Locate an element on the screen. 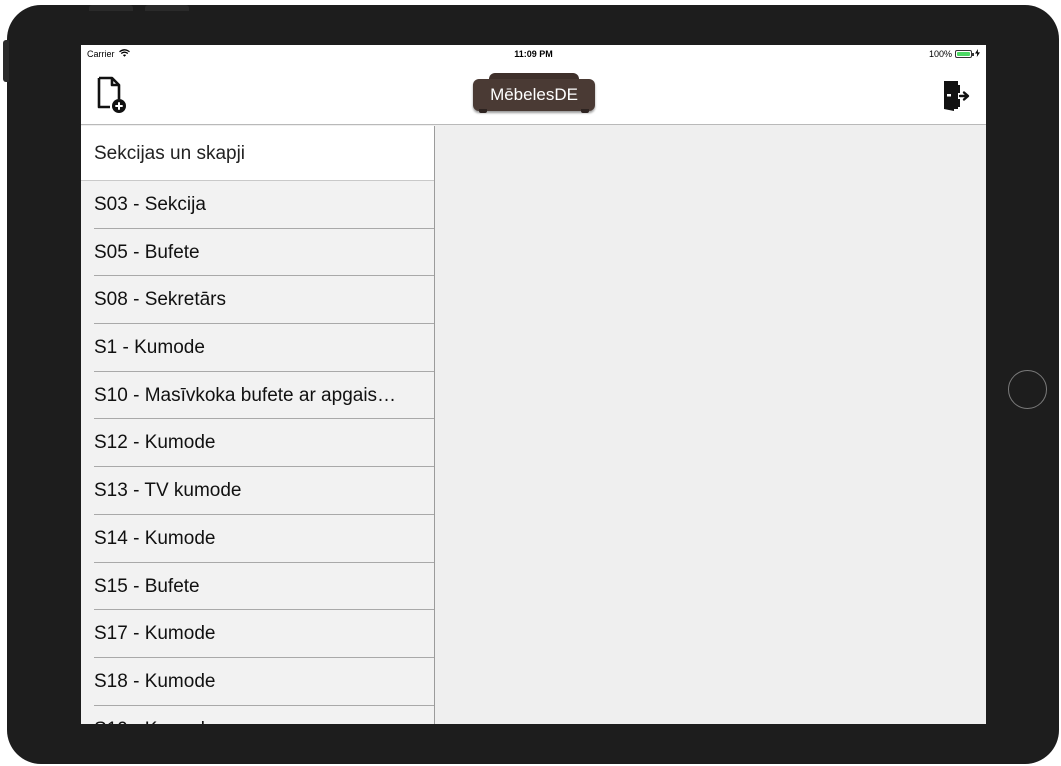  battery-percent: 100% is located at coordinates (940, 54).